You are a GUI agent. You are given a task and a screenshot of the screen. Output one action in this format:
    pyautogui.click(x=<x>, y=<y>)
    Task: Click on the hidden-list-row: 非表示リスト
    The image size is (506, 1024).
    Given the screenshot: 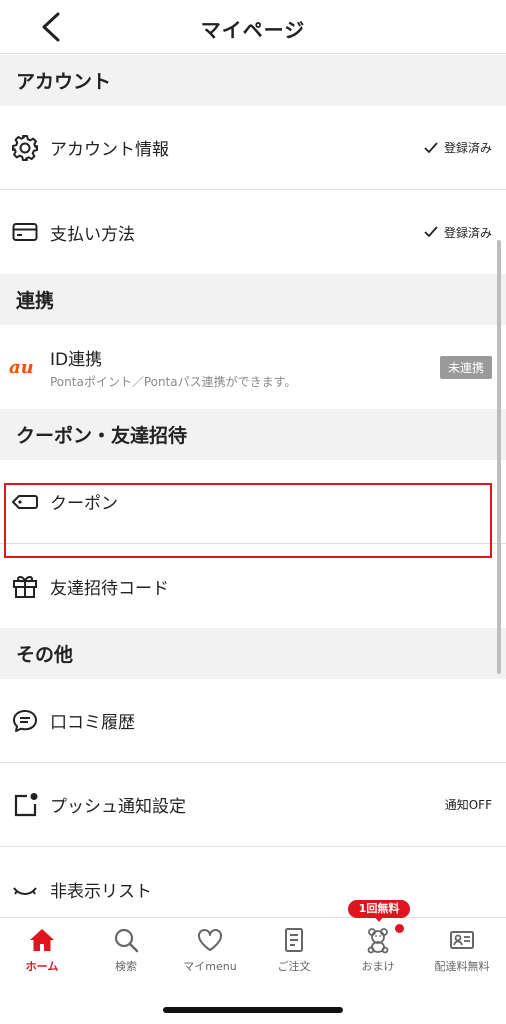 What is the action you would take?
    pyautogui.click(x=253, y=882)
    